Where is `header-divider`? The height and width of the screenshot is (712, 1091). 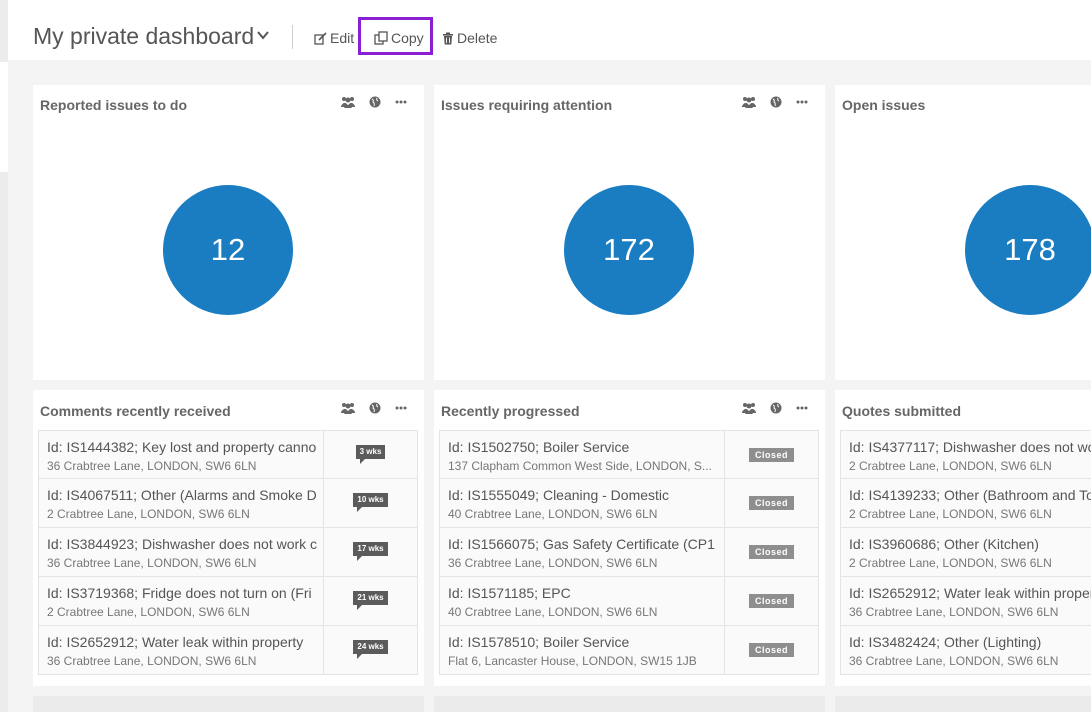
header-divider is located at coordinates (292, 37).